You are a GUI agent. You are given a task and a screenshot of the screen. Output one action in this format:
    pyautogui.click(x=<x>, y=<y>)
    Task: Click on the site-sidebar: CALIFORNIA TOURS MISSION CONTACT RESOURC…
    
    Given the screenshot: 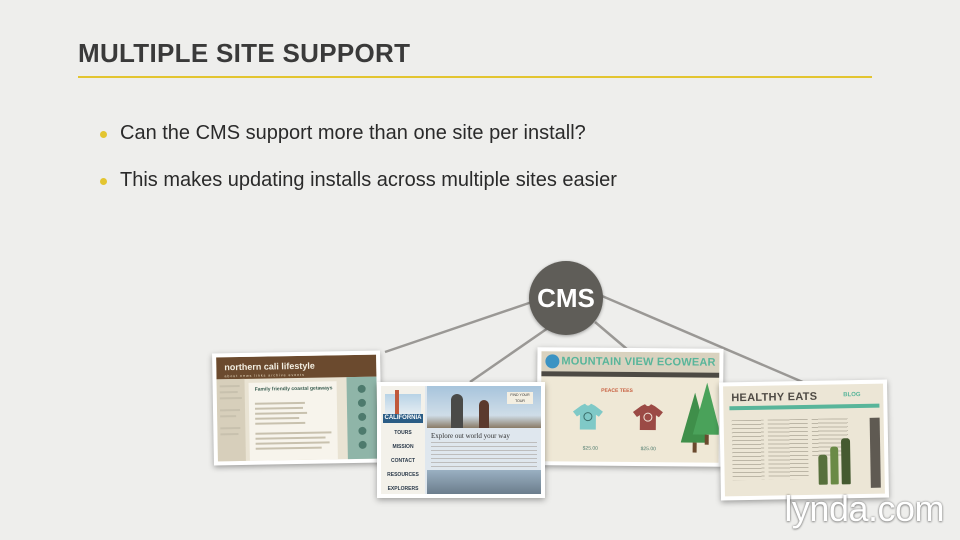 What is the action you would take?
    pyautogui.click(x=403, y=440)
    